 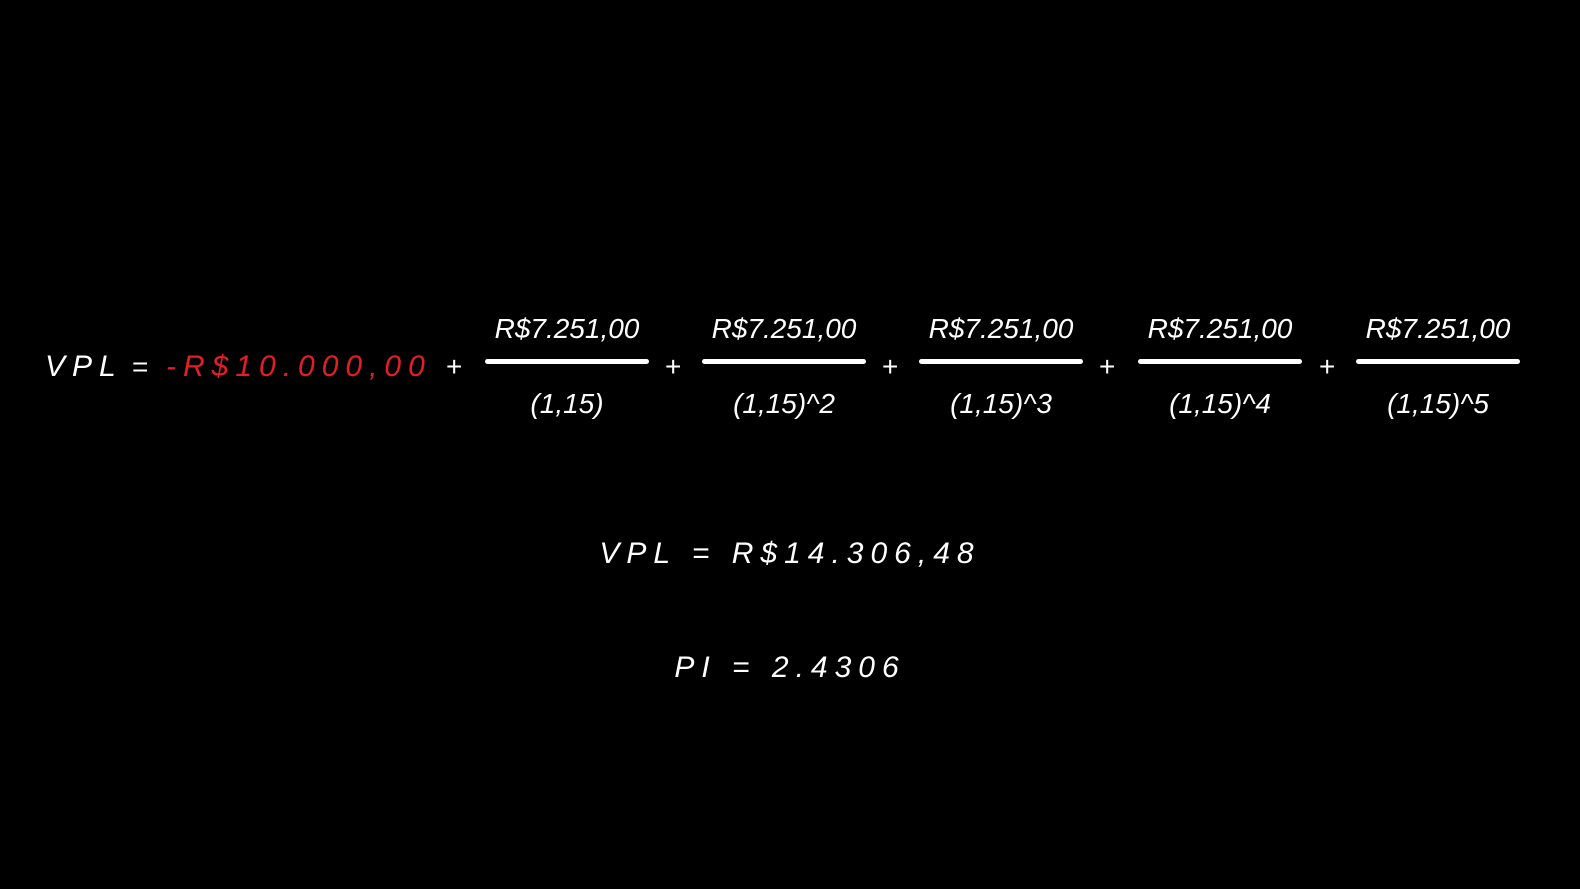 What do you see at coordinates (1327, 366) in the screenshot?
I see `plus-sign-5: +` at bounding box center [1327, 366].